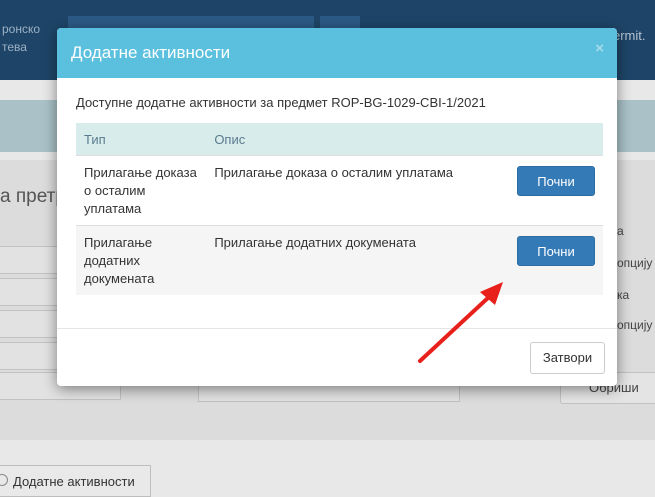 The image size is (655, 497). What do you see at coordinates (357, 190) in the screenshot?
I see `cell-description: Прилагање доказа о осталим уплатама` at bounding box center [357, 190].